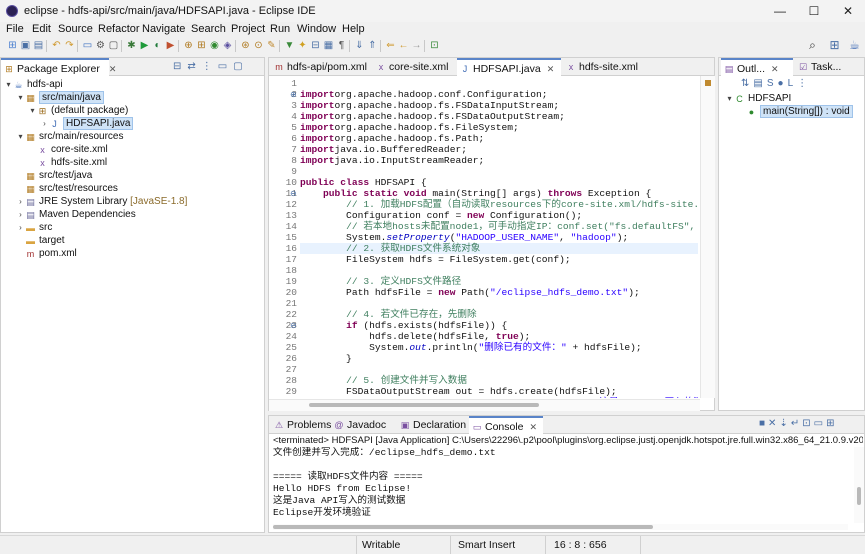 The image size is (865, 554). What do you see at coordinates (210, 66) in the screenshot?
I see `filter-icon: ⋮` at bounding box center [210, 66].